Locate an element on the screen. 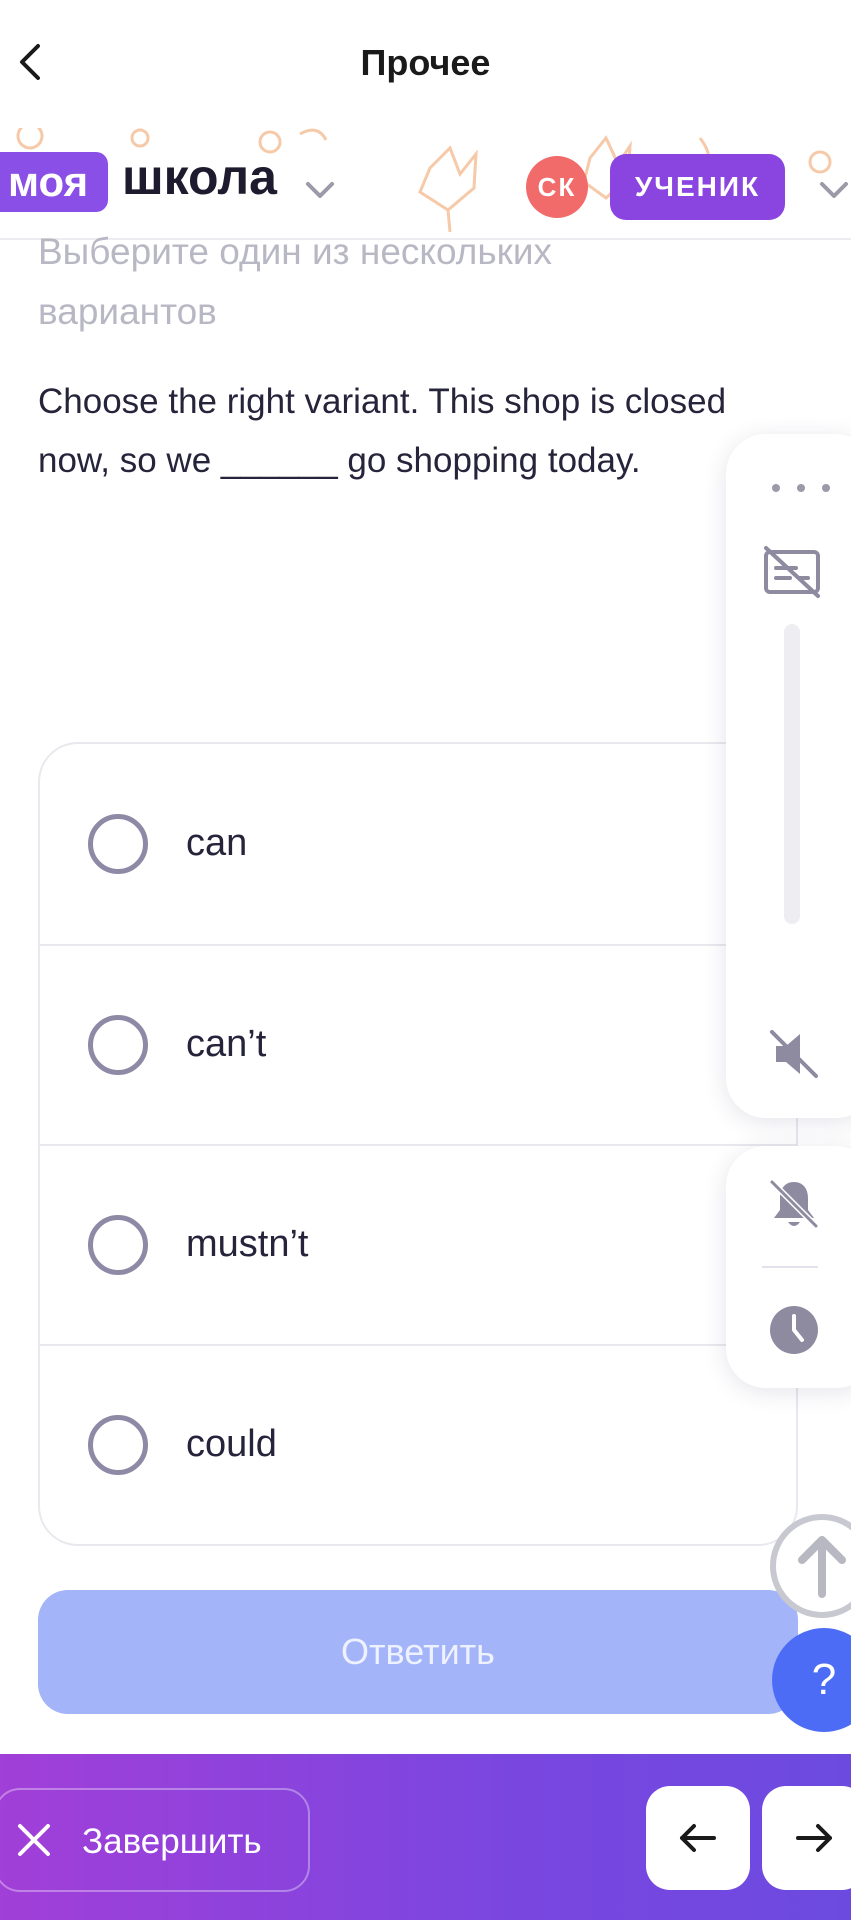  finish-button: Завершить is located at coordinates (155, 1840).